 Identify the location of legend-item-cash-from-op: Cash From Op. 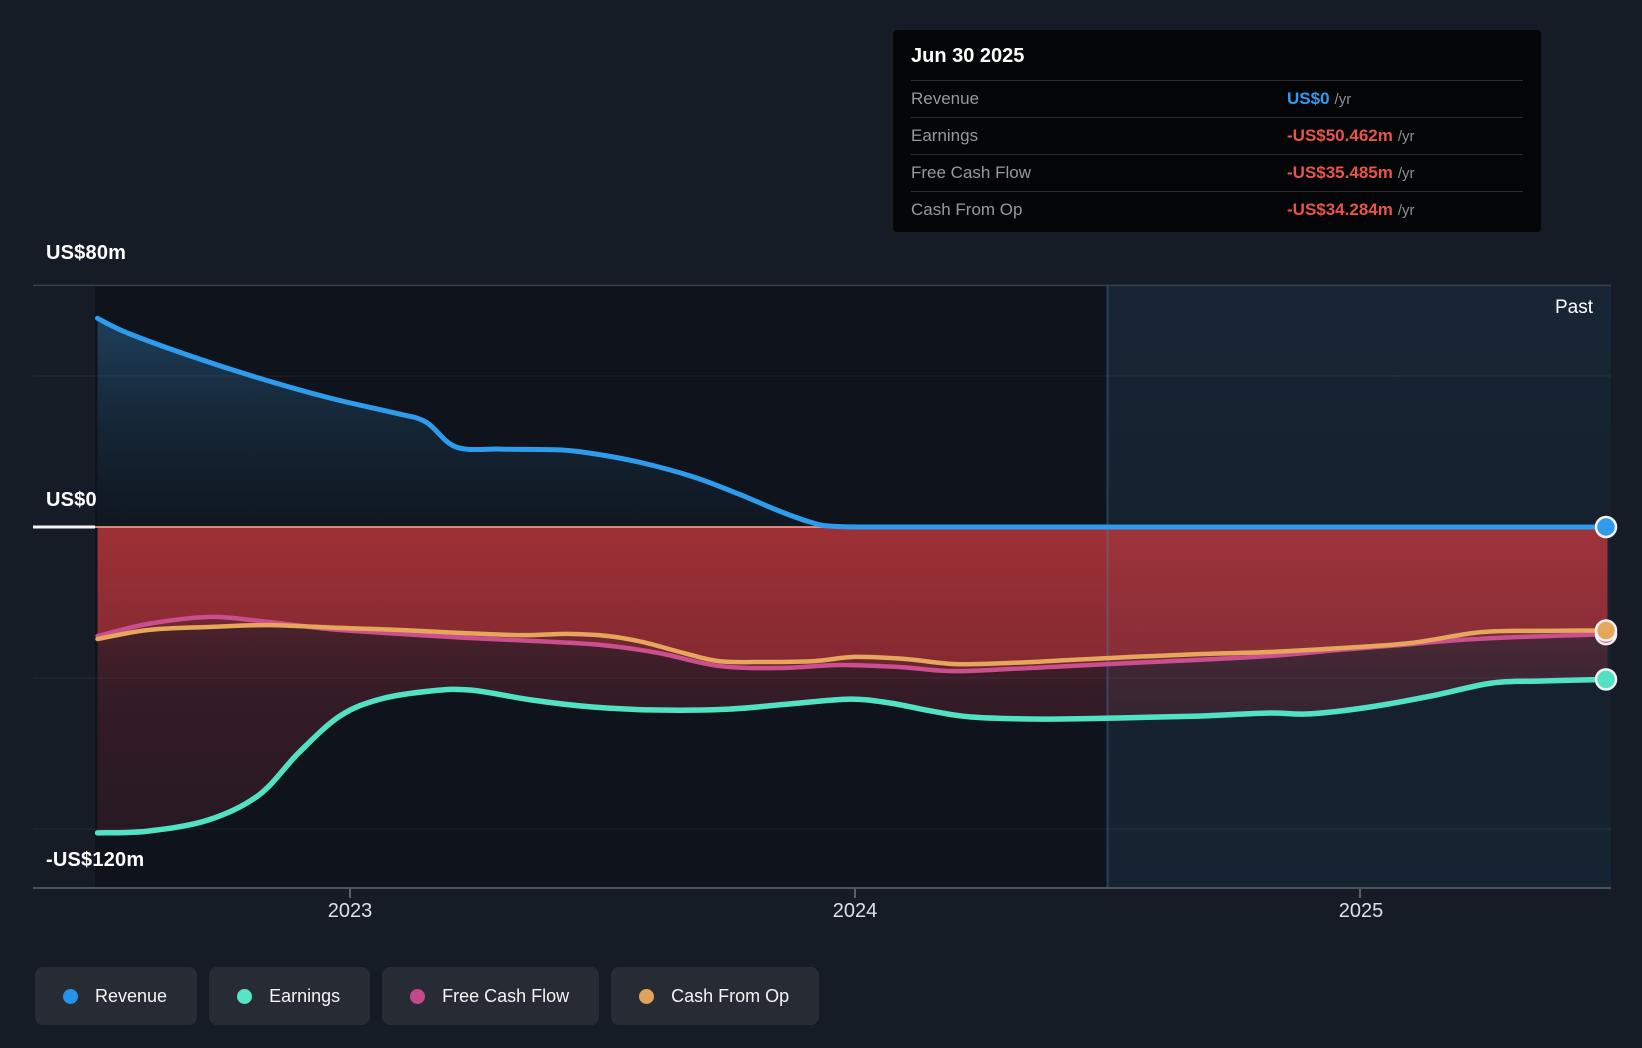
(715, 996).